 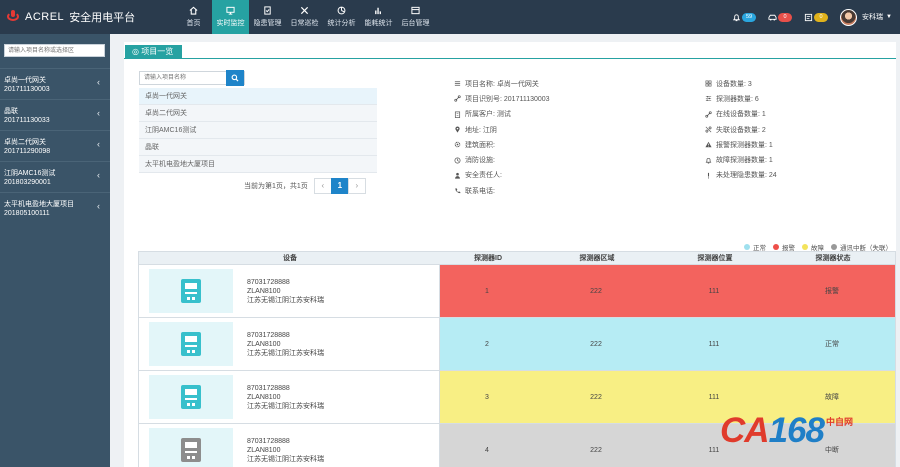 What do you see at coordinates (268, 388) in the screenshot?
I see `device-code: 87031728888` at bounding box center [268, 388].